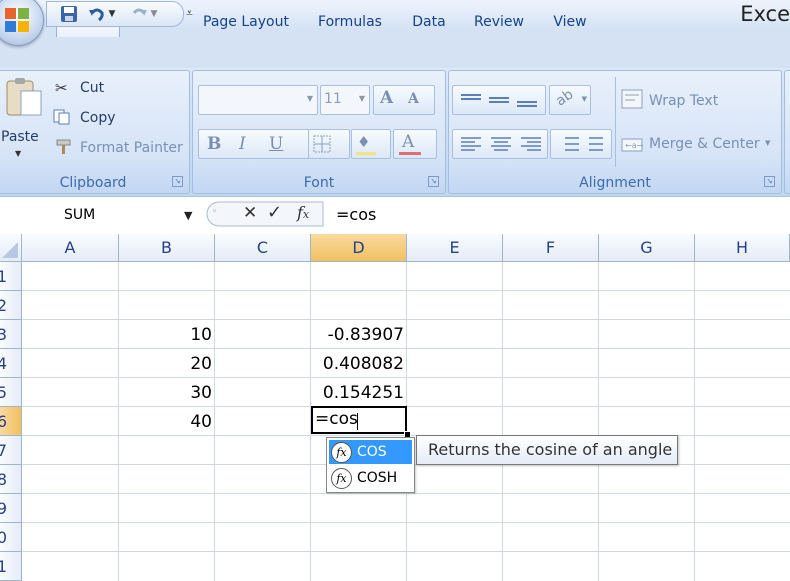 The width and height of the screenshot is (790, 581). Describe the element at coordinates (386, 98) in the screenshot. I see `grow-font-button: A` at that location.